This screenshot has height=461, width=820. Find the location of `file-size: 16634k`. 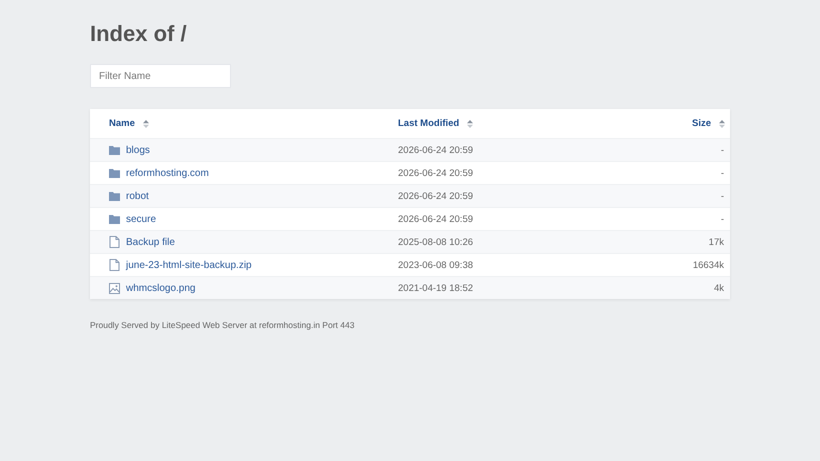

file-size: 16634k is located at coordinates (708, 265).